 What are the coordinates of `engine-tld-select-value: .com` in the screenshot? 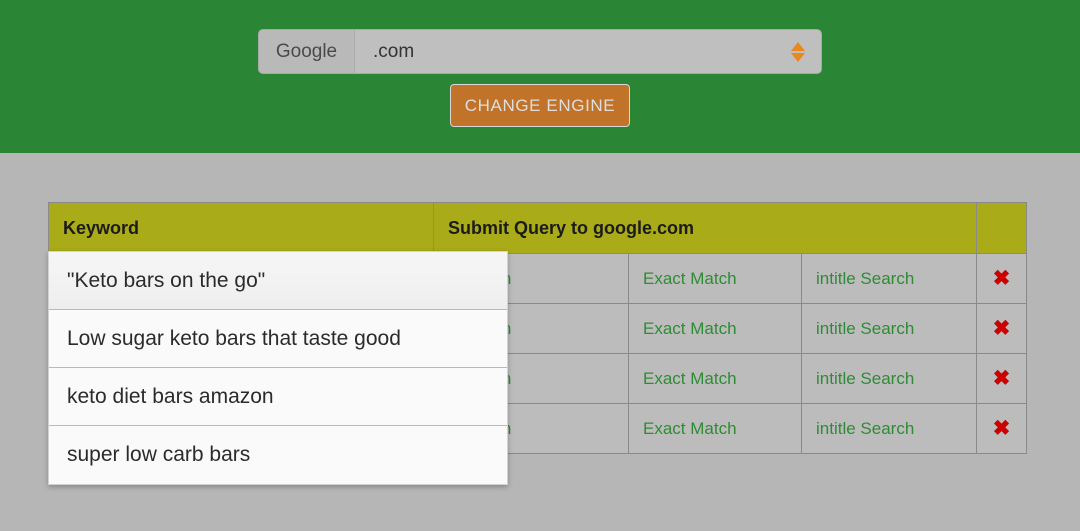 It's located at (588, 51).